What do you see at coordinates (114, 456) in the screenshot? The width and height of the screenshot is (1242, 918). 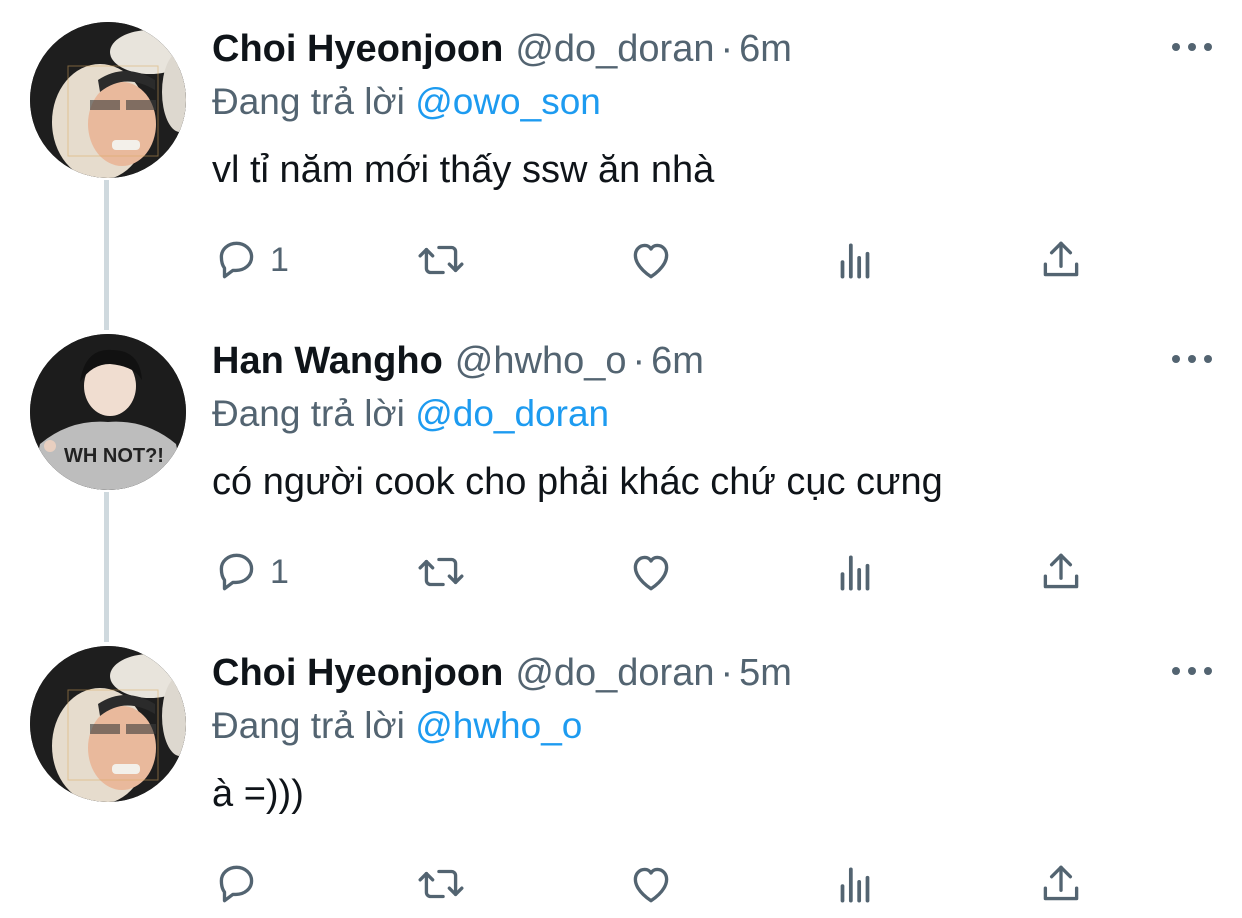 I see `svg-text: WH NOT?!` at bounding box center [114, 456].